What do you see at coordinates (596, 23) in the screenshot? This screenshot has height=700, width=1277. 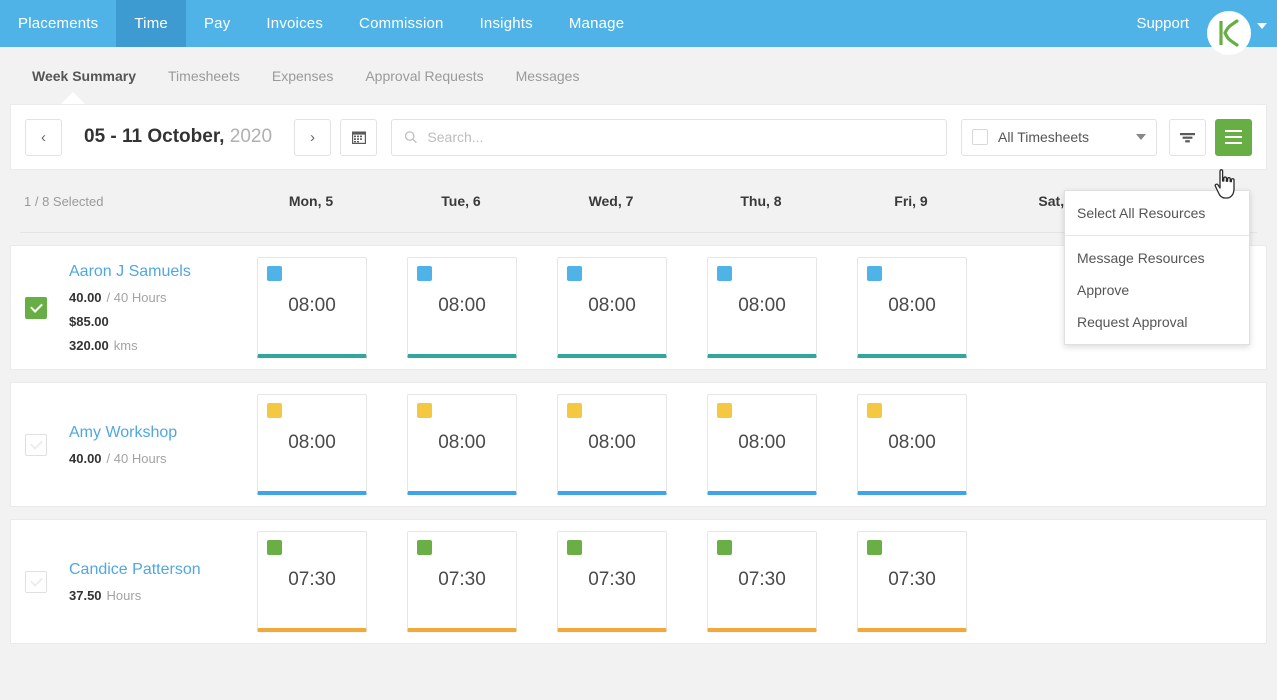 I see `nav-item-manage: Manage` at bounding box center [596, 23].